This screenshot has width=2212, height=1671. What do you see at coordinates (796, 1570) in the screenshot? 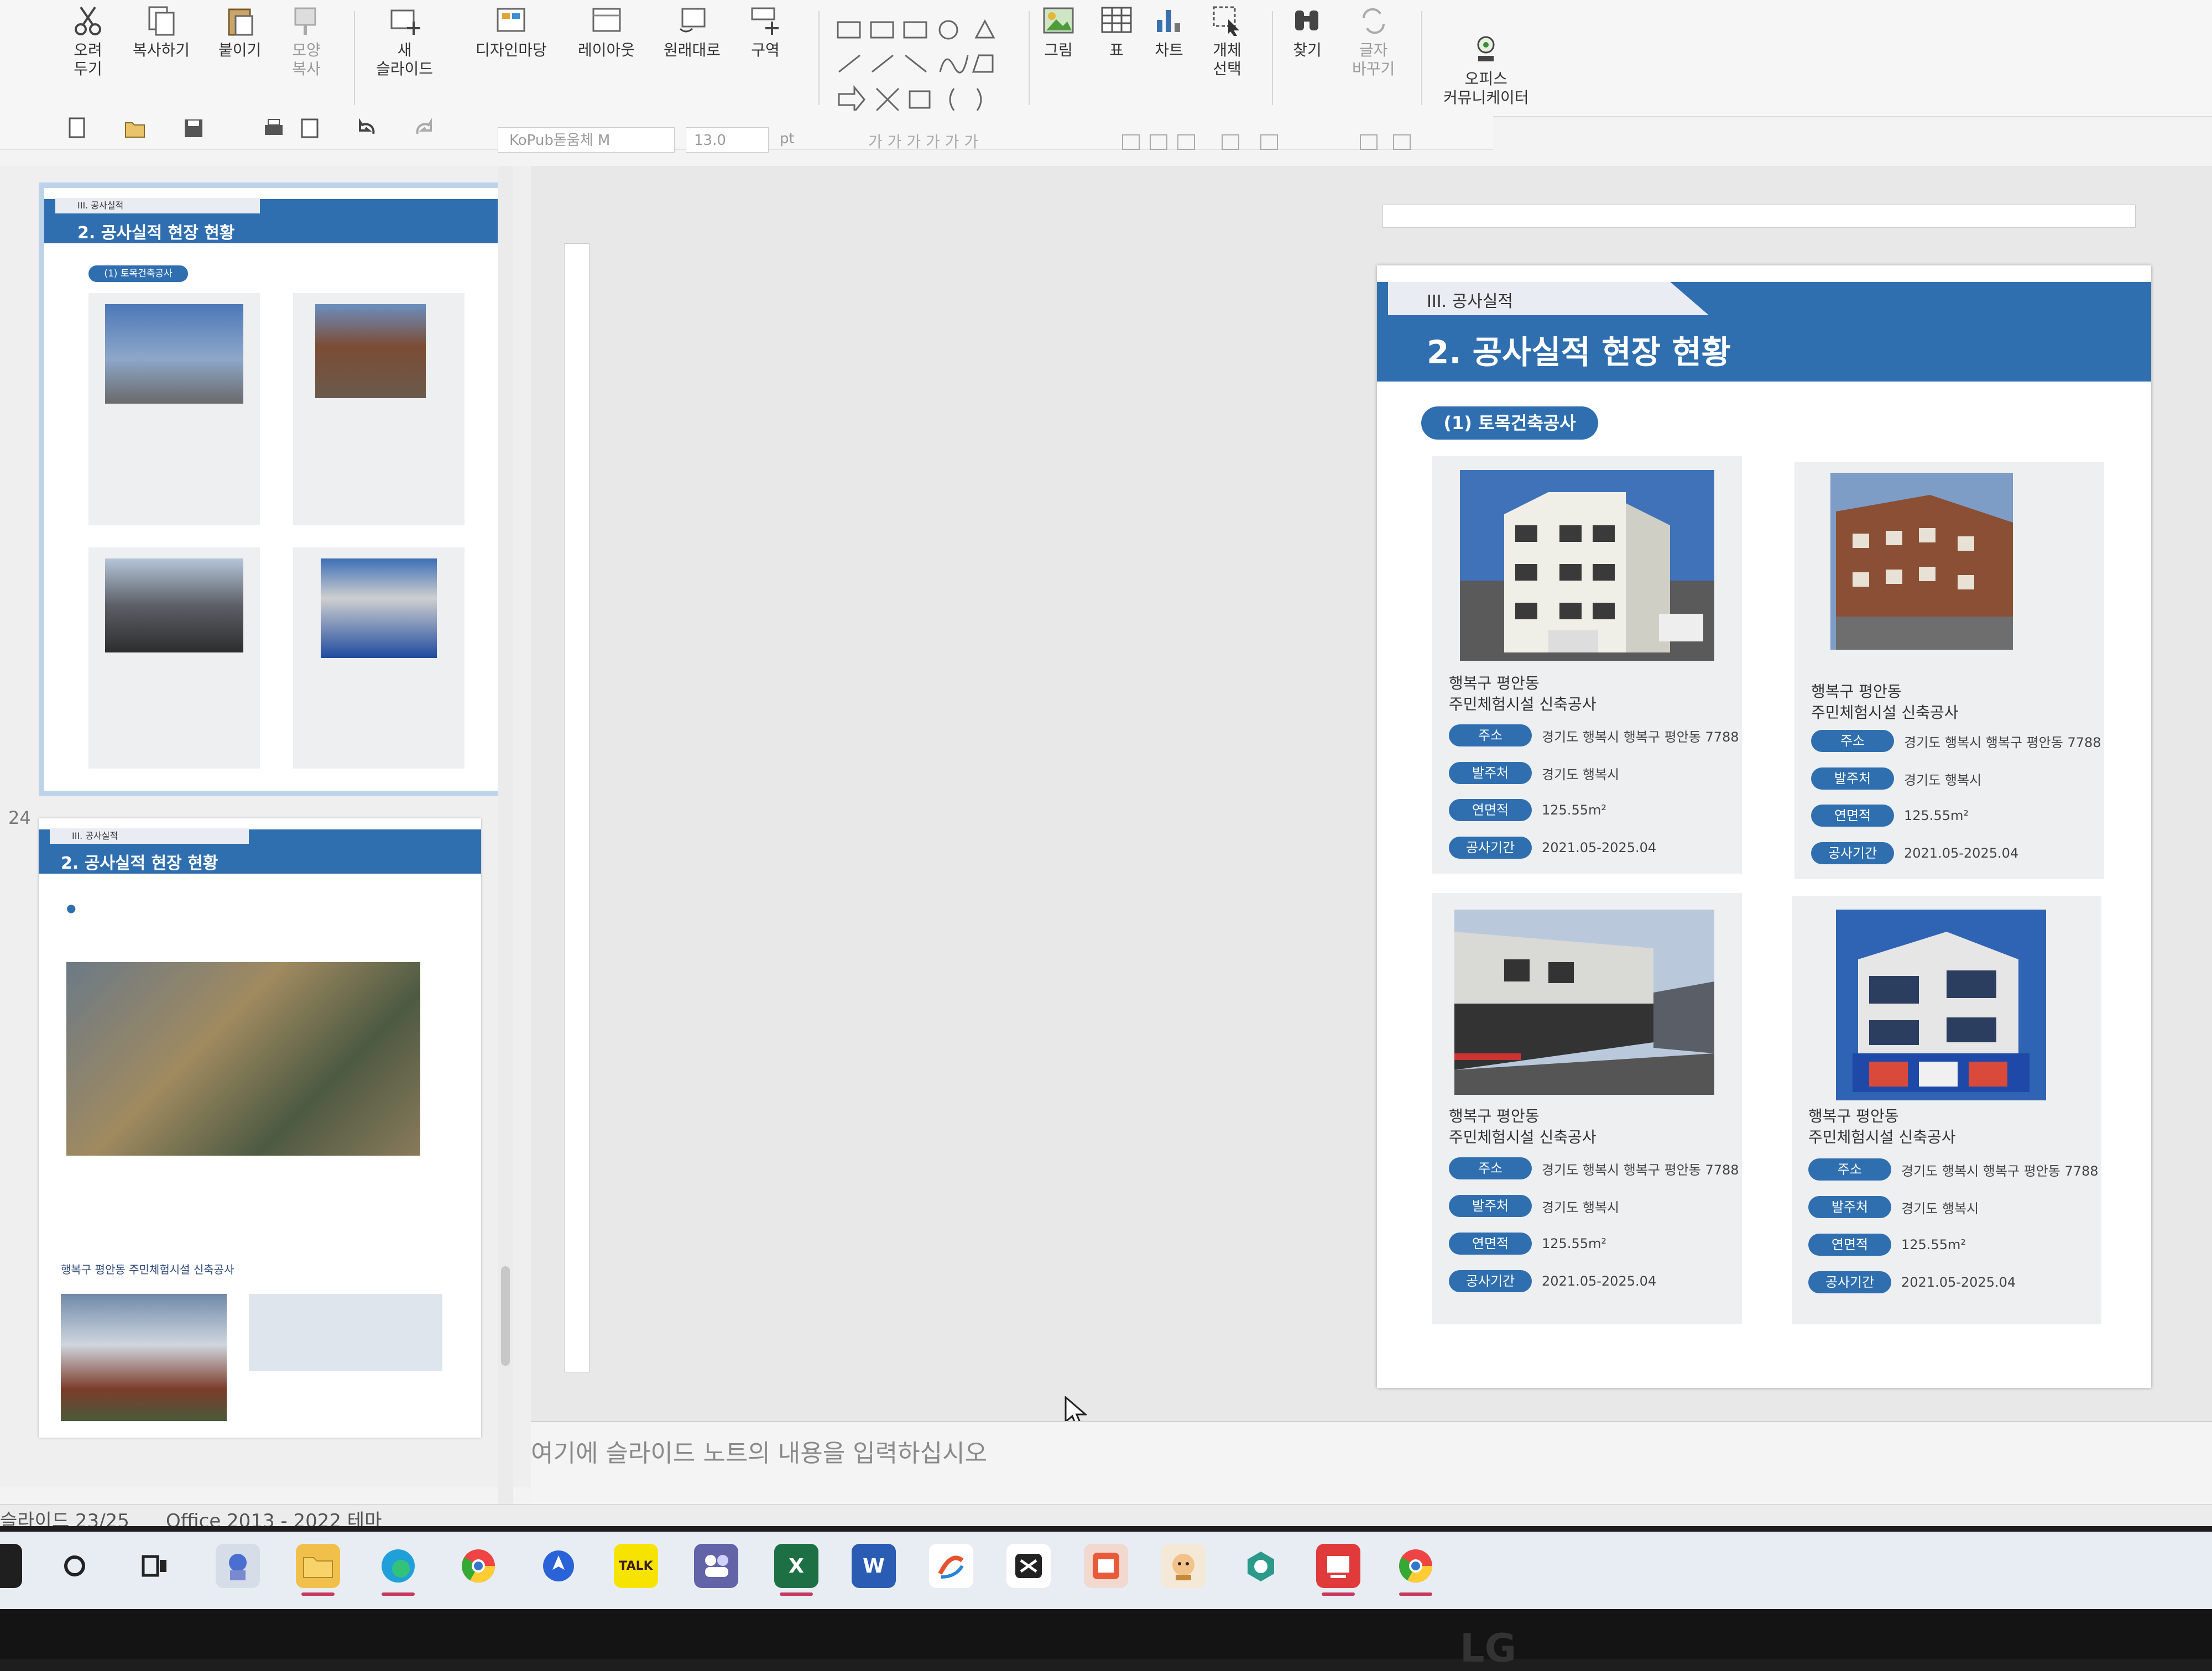
I see `excel-icon: X` at bounding box center [796, 1570].